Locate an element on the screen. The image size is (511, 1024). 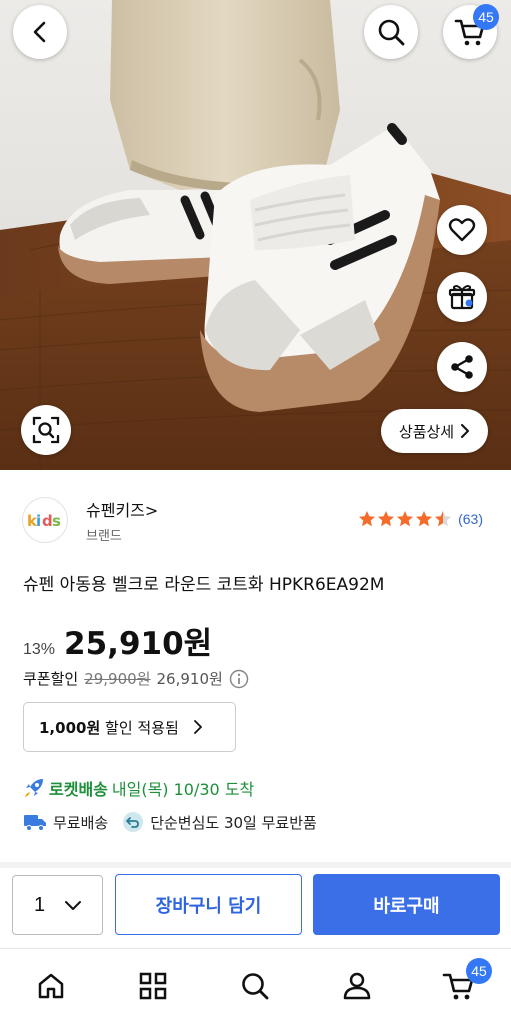
product-title: 슈펜 아동용 벨크로 라운드 코트화 HPKR6EA92M is located at coordinates (204, 585).